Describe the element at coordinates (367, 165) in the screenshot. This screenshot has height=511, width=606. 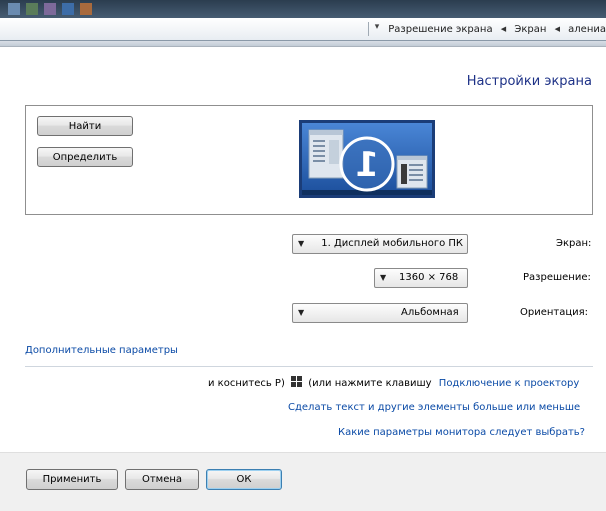
I see `monitor-number: 1` at that location.